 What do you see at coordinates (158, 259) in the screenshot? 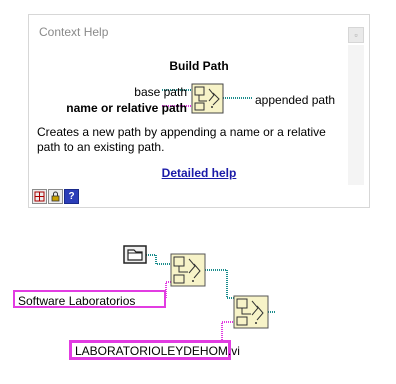
I see `folder-to-node1-wire` at bounding box center [158, 259].